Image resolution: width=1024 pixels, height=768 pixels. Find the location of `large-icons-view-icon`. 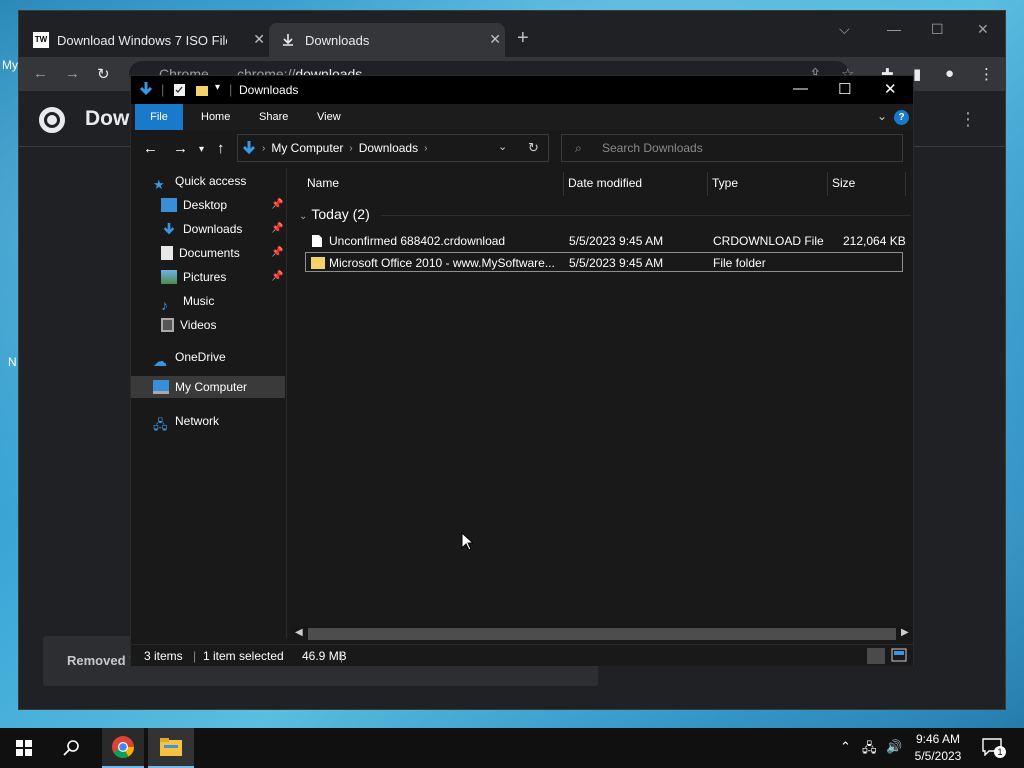

large-icons-view-icon is located at coordinates (900, 656).